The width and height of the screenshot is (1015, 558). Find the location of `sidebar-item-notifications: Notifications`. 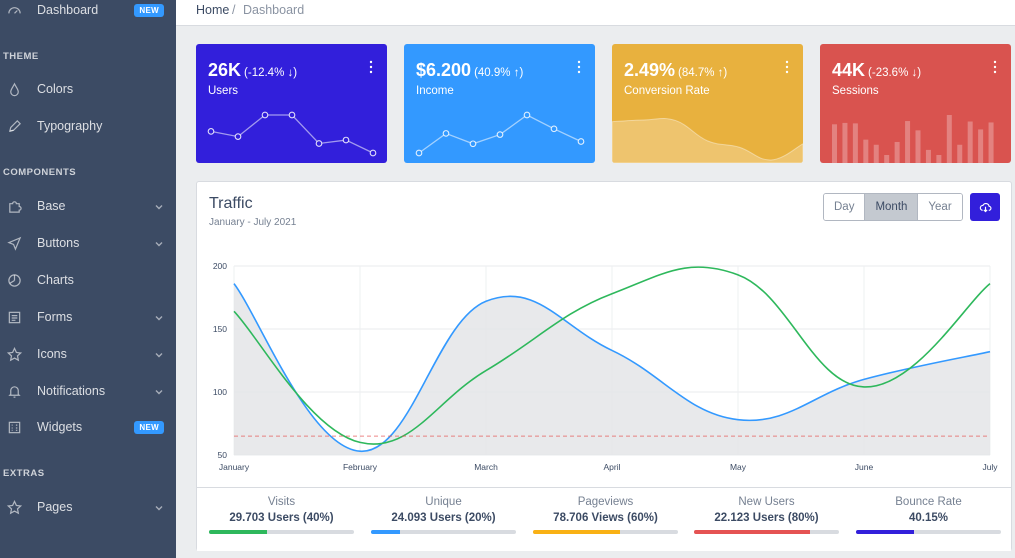

sidebar-item-notifications: Notifications is located at coordinates (88, 391).